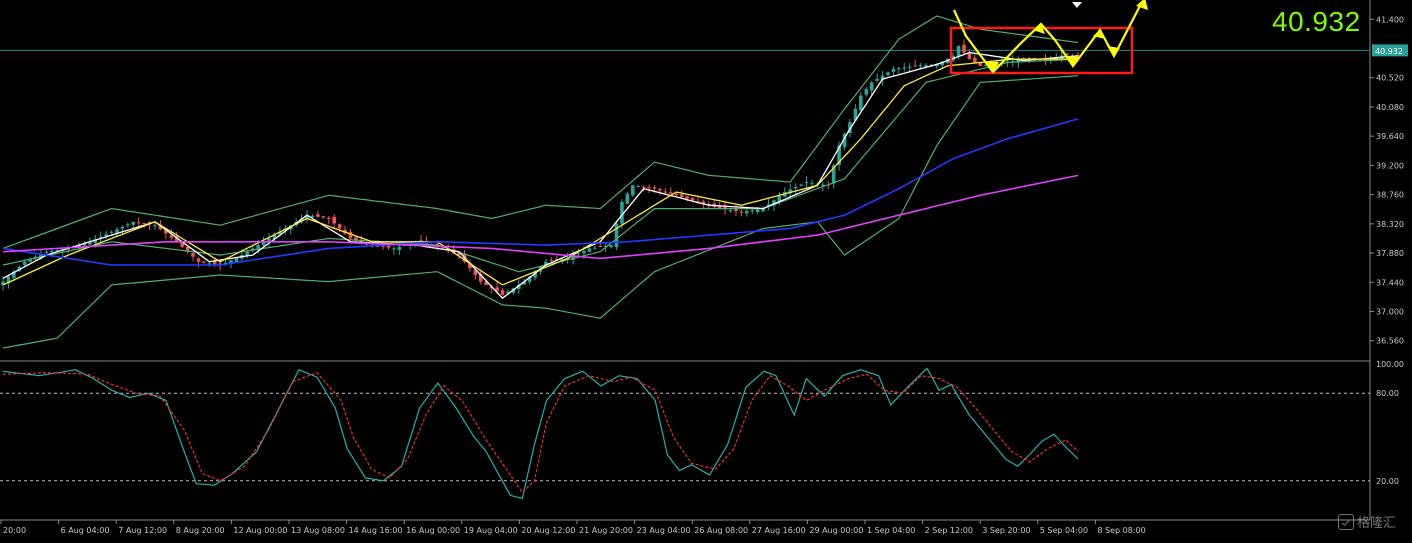  What do you see at coordinates (376, 530) in the screenshot?
I see `time-tick-label: 14 Aug 16:00` at bounding box center [376, 530].